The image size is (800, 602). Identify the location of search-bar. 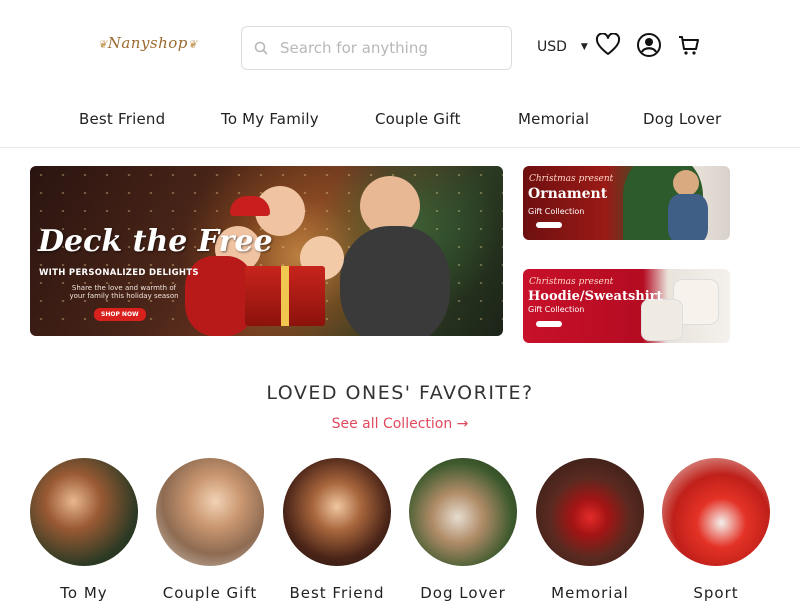
(376, 48).